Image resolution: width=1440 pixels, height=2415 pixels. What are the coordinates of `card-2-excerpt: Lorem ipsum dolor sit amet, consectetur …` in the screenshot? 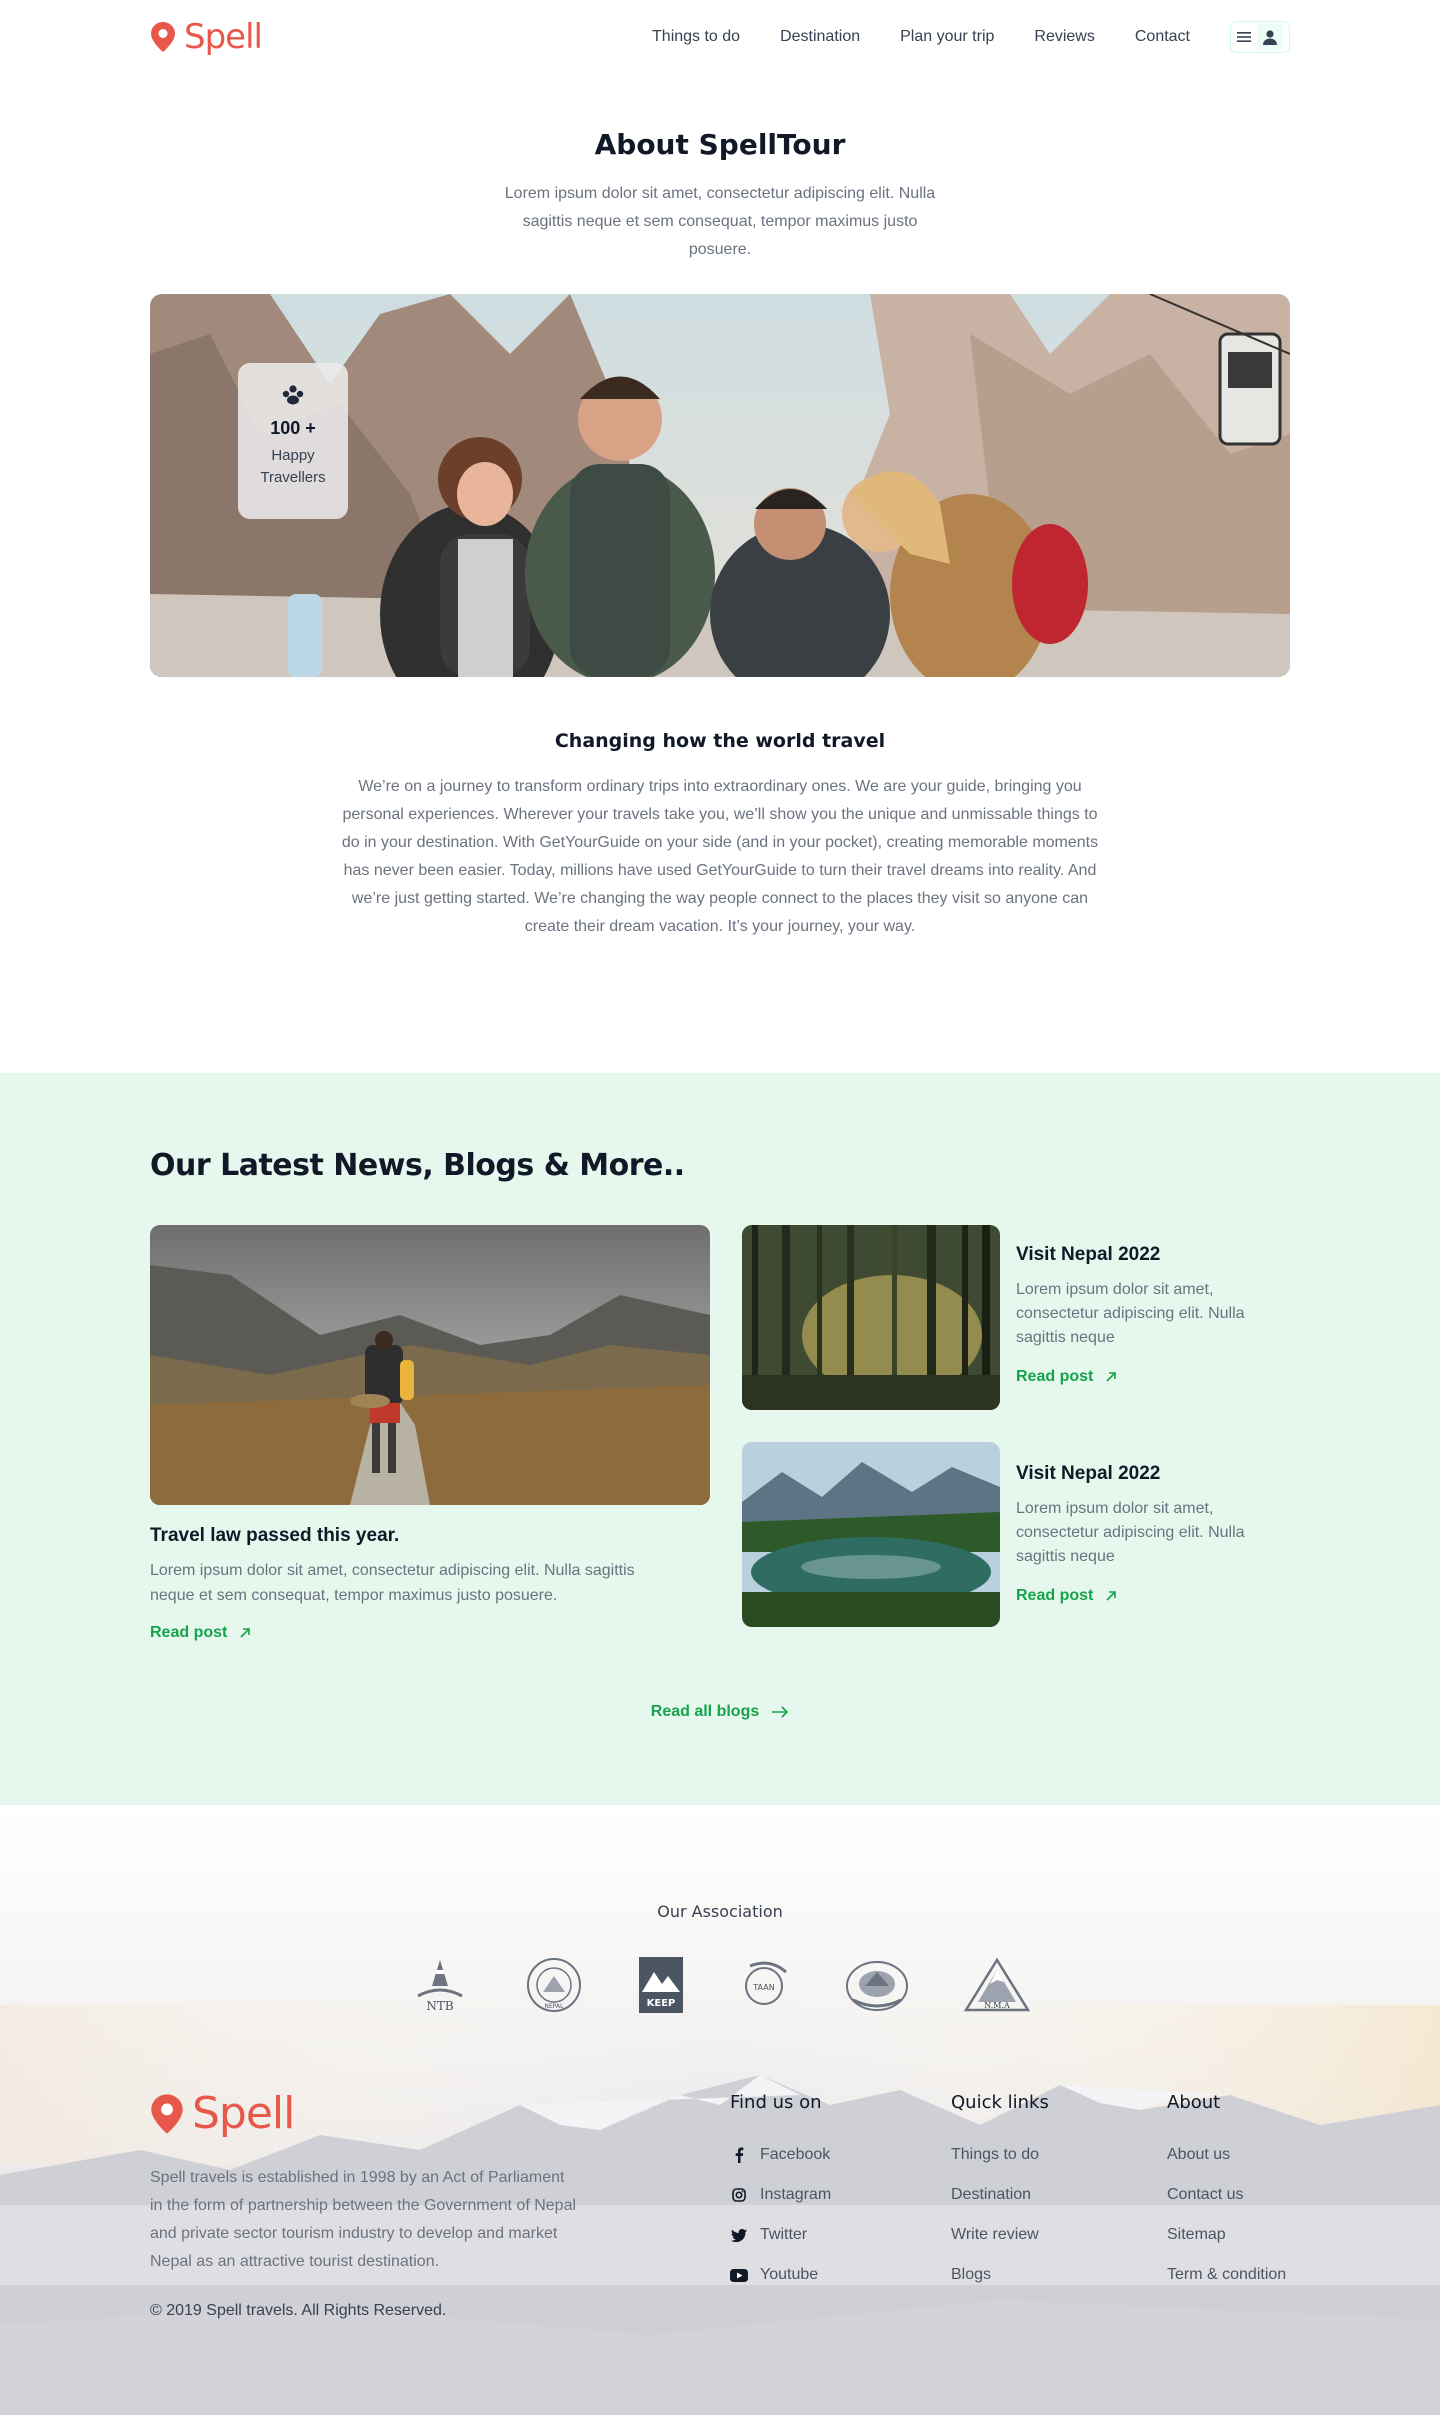 It's located at (1130, 1532).